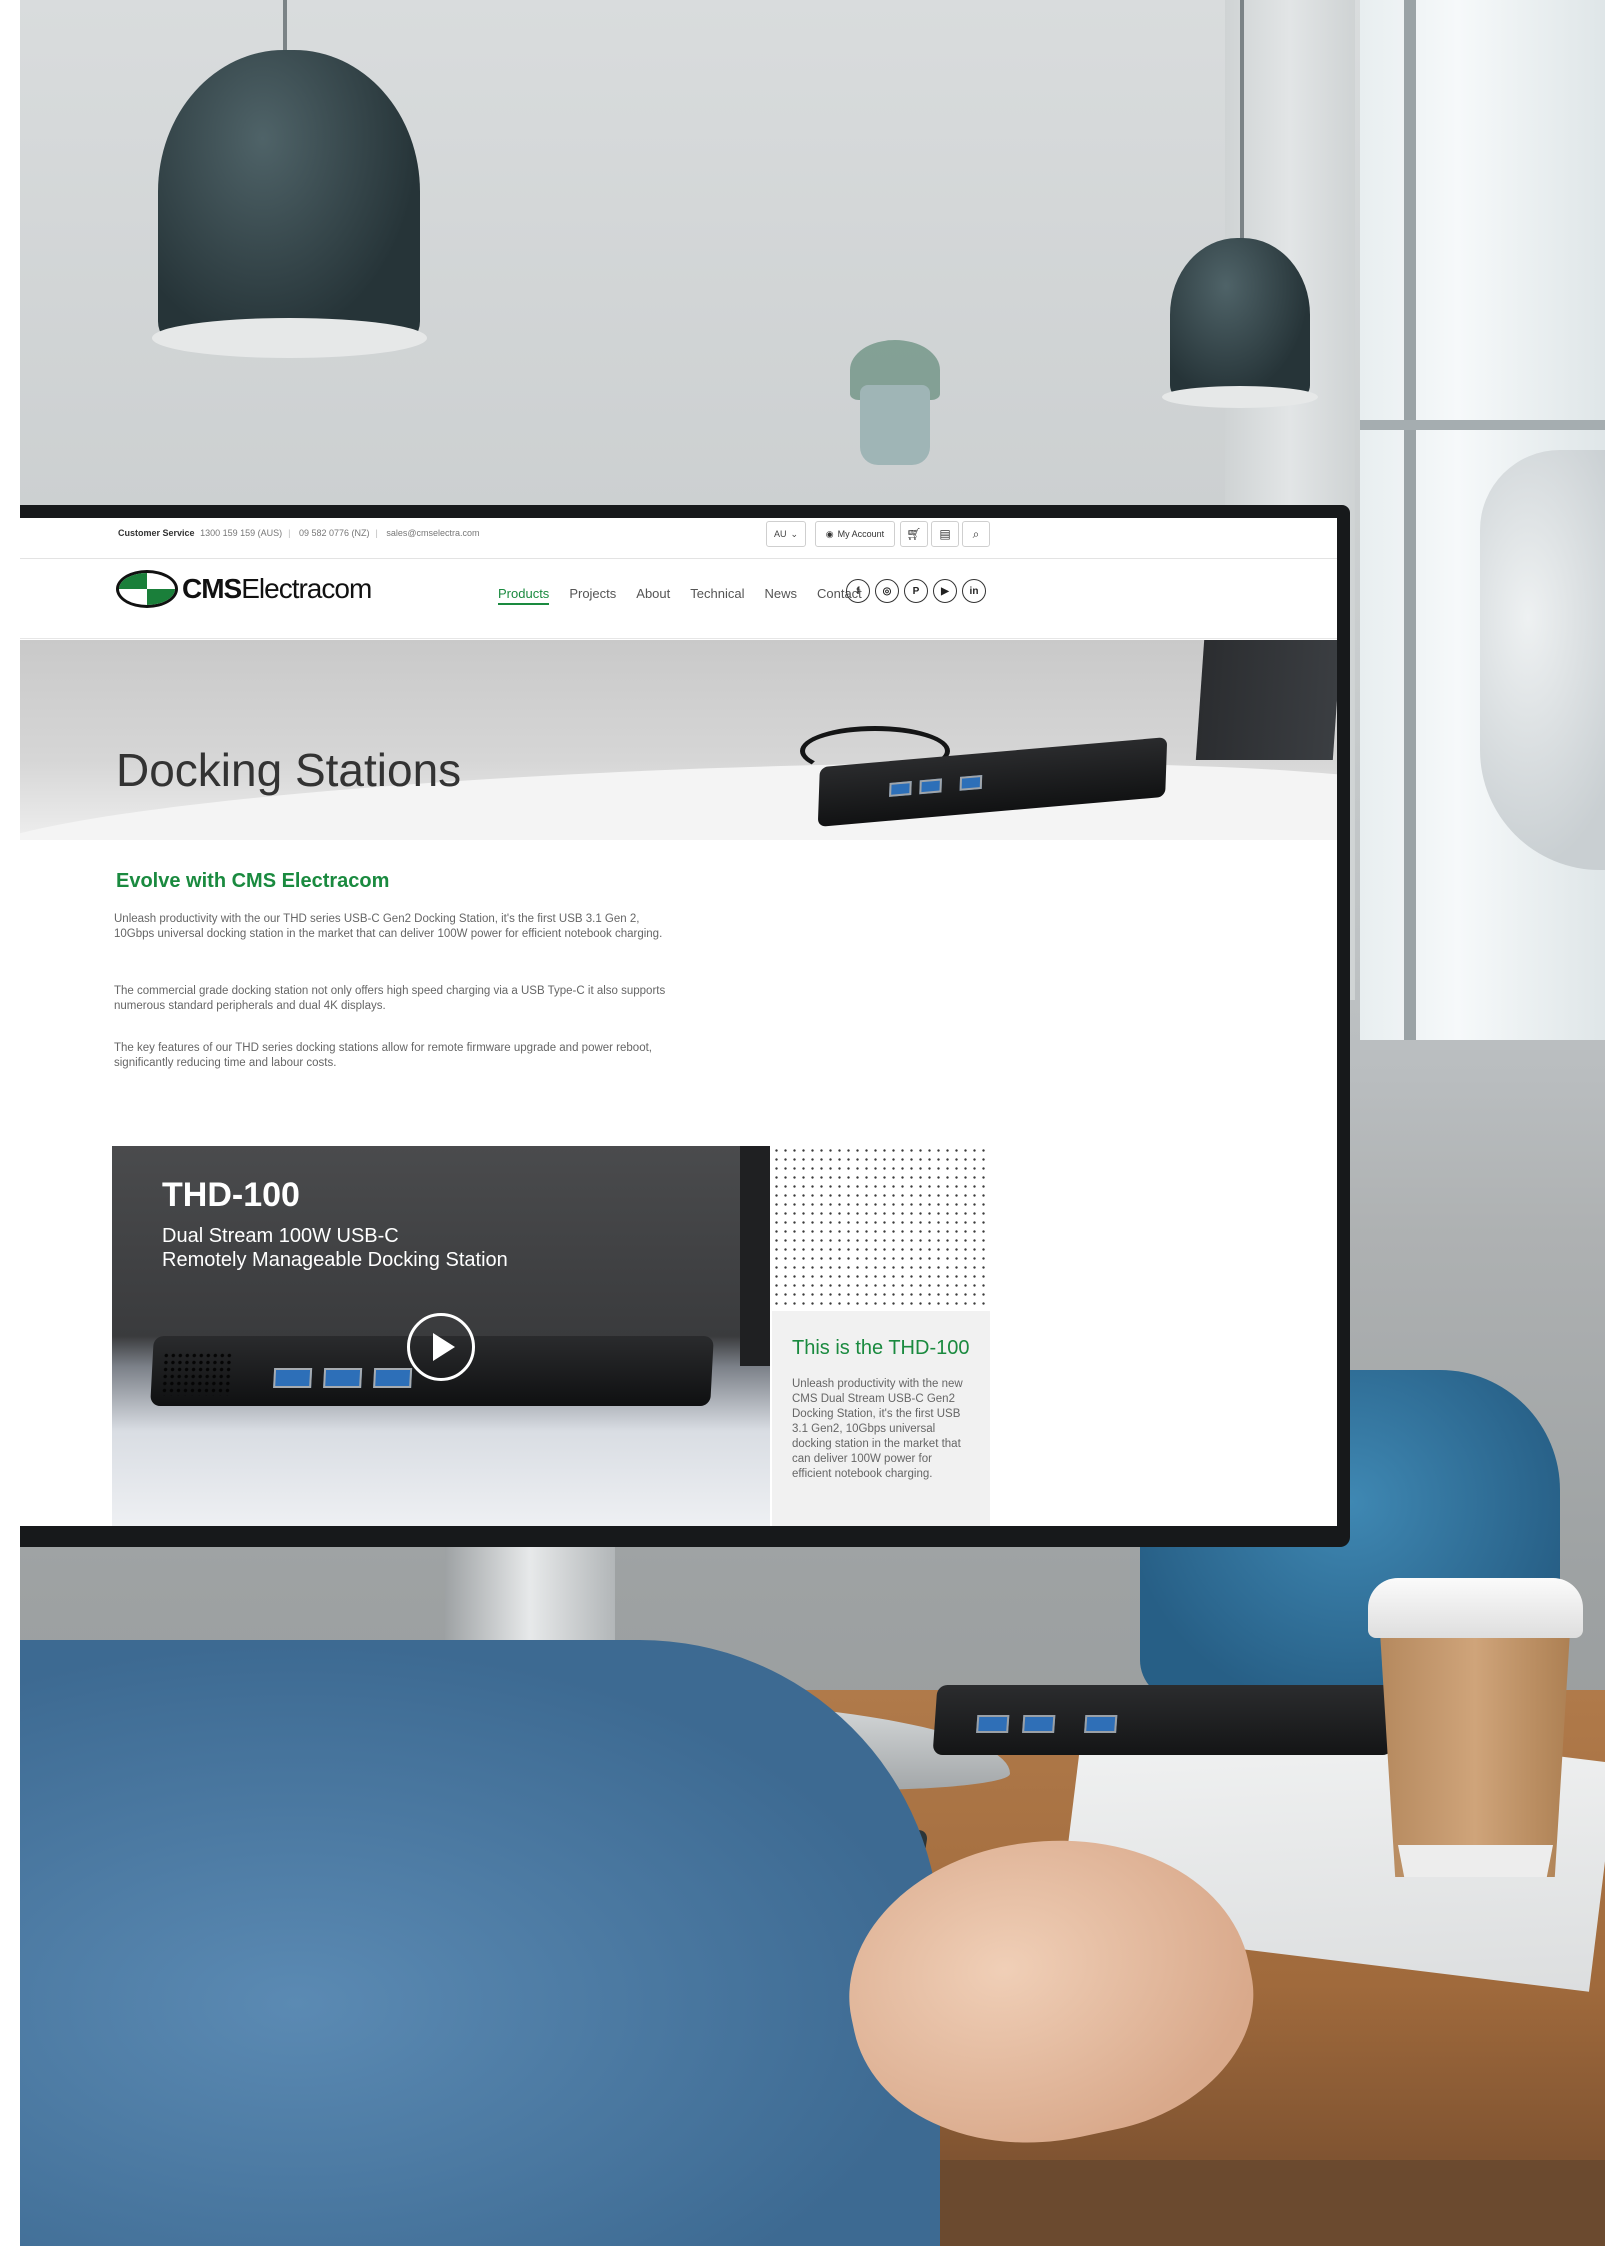 This screenshot has width=1605, height=2246. Describe the element at coordinates (881, 1348) in the screenshot. I see `product-info-title: This is the THD-100` at that location.